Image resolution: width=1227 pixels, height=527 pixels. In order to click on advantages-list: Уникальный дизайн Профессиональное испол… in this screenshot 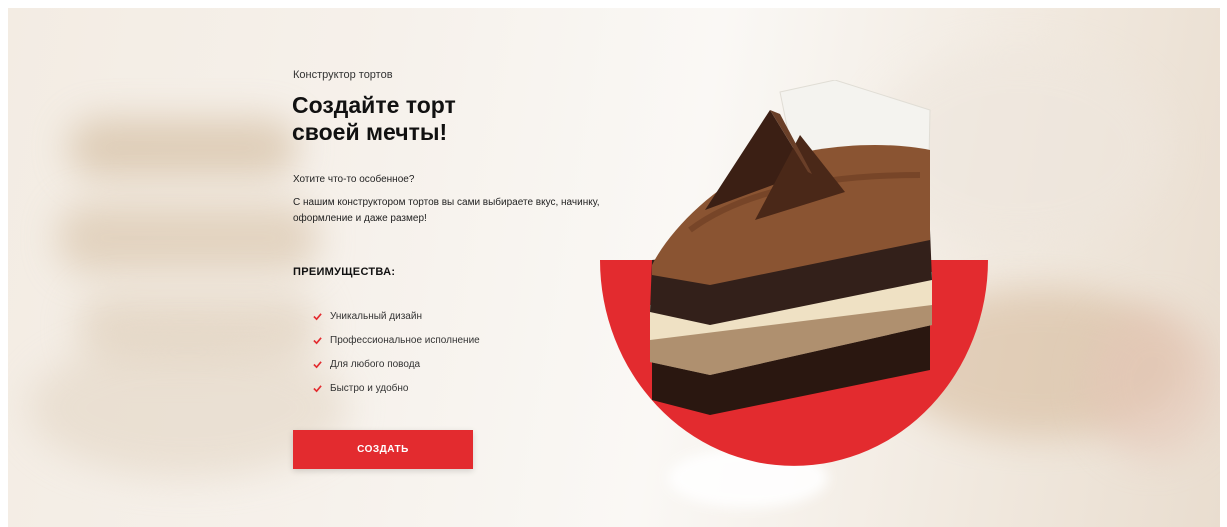, I will do `click(396, 352)`.